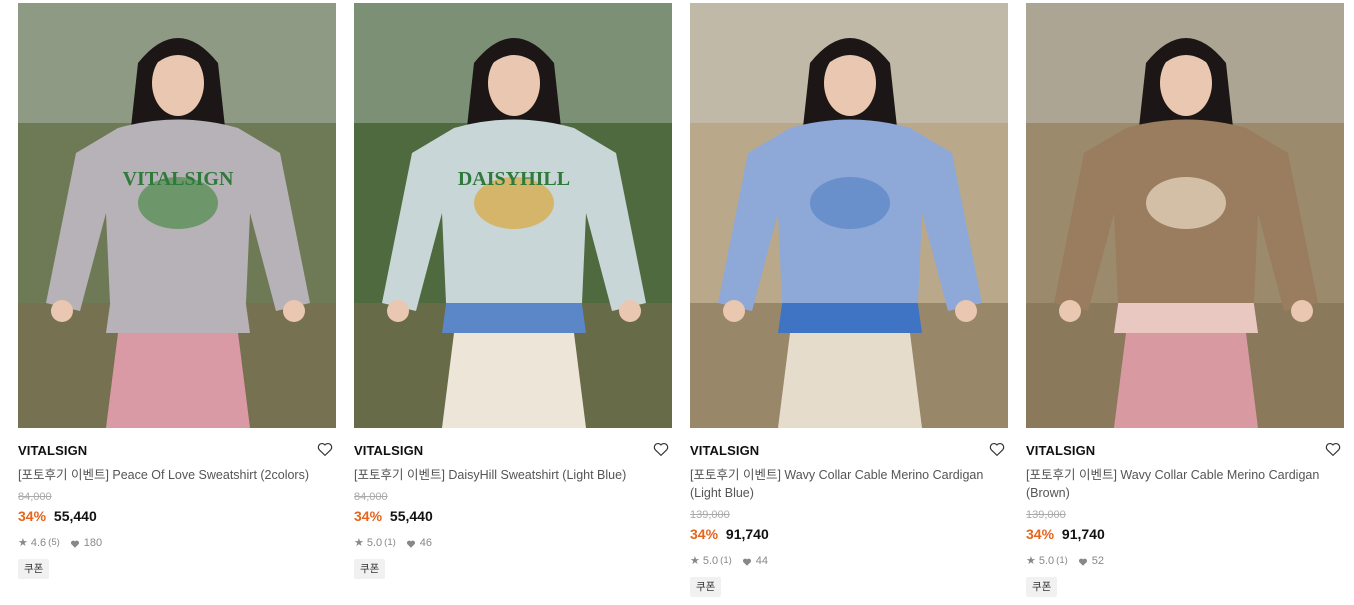  I want to click on like-count: 44, so click(762, 561).